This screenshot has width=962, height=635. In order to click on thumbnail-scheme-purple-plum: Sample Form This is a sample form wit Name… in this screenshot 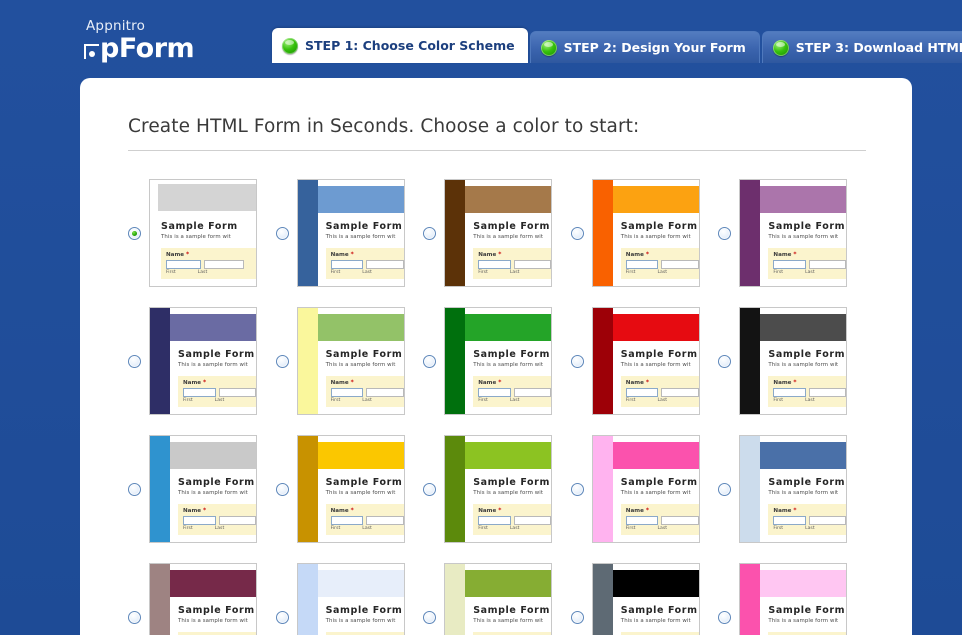, I will do `click(793, 233)`.